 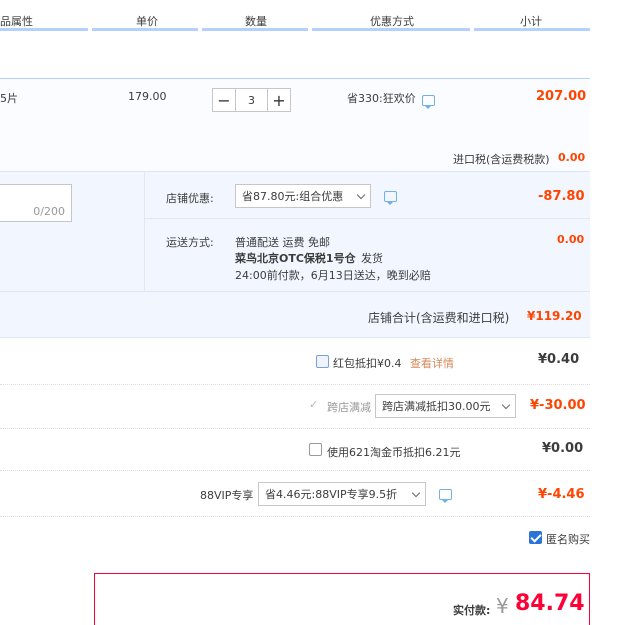 What do you see at coordinates (49, 211) in the screenshot?
I see `message-counter: 0/200` at bounding box center [49, 211].